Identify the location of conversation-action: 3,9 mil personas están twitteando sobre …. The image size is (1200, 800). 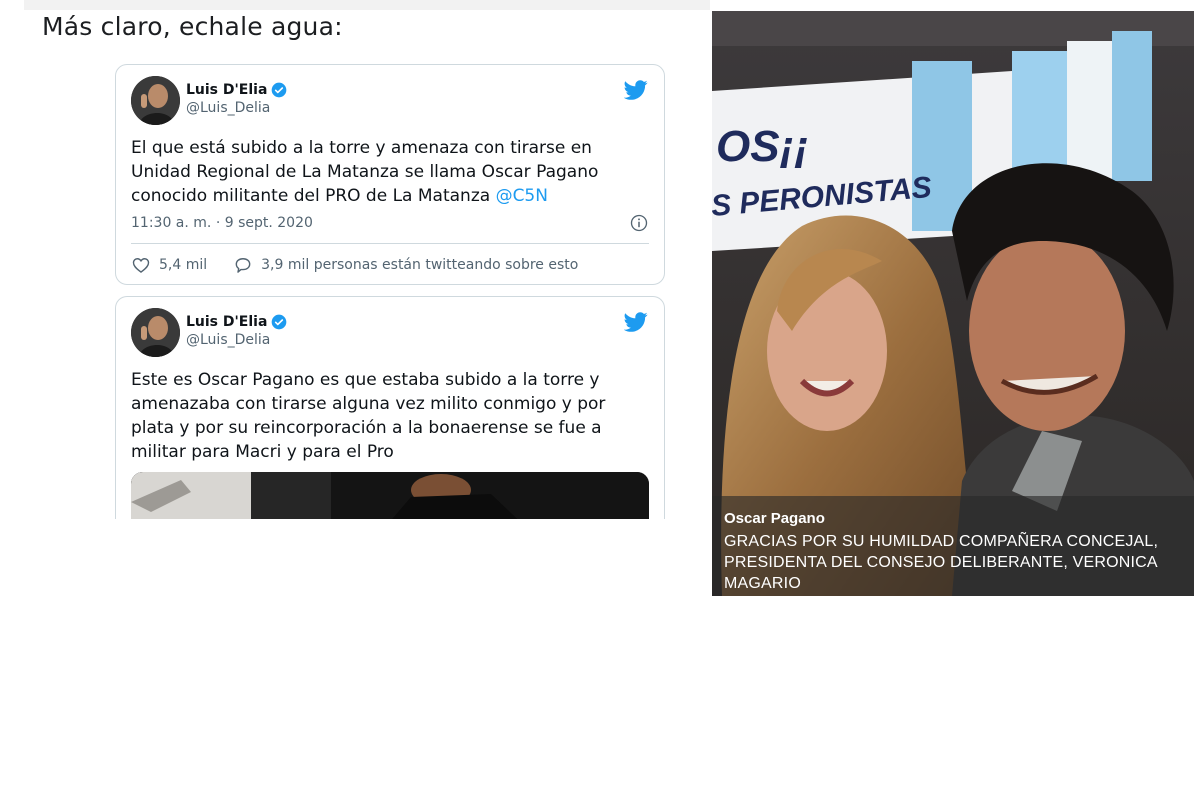
(405, 265).